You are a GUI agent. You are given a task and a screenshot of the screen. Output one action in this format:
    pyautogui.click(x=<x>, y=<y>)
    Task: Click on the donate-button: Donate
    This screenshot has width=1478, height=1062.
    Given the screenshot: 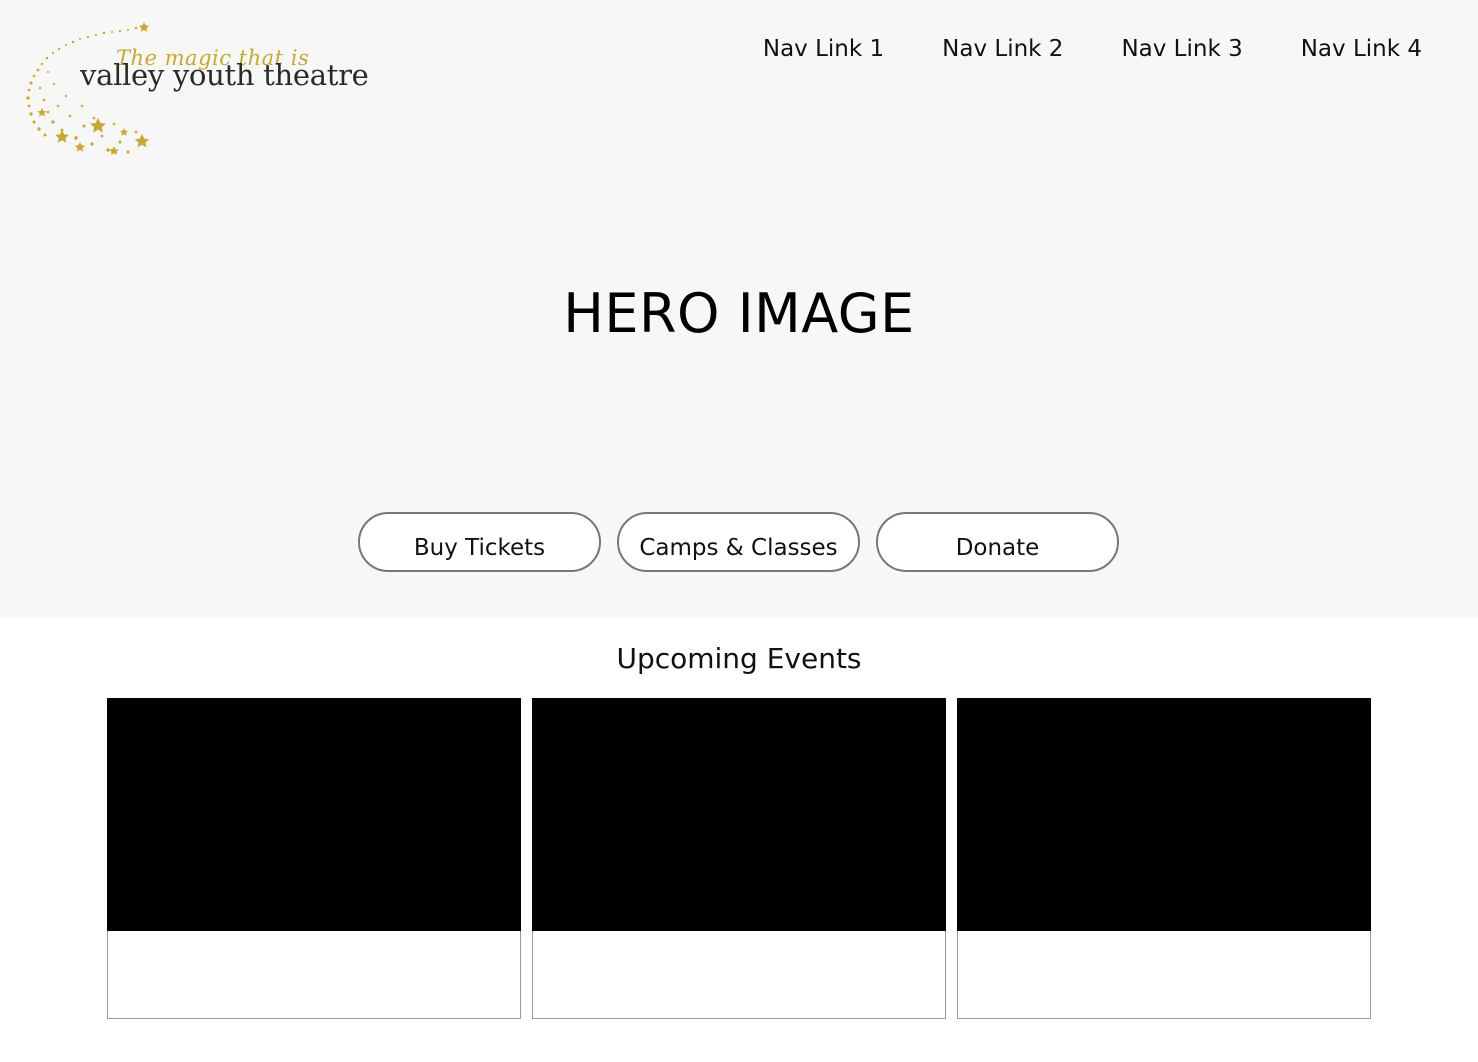 What is the action you would take?
    pyautogui.click(x=997, y=542)
    